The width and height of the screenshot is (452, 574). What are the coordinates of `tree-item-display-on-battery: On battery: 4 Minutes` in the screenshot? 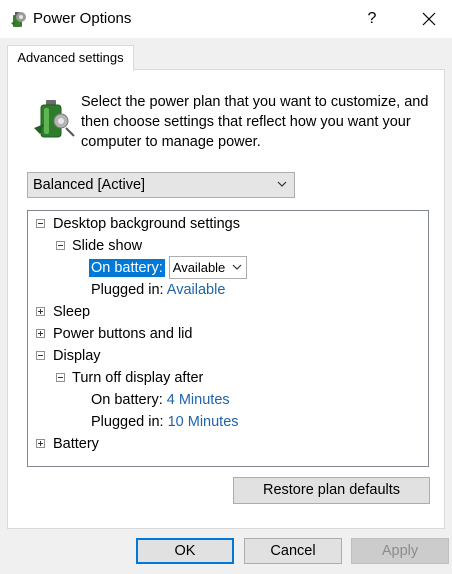 It's located at (160, 400).